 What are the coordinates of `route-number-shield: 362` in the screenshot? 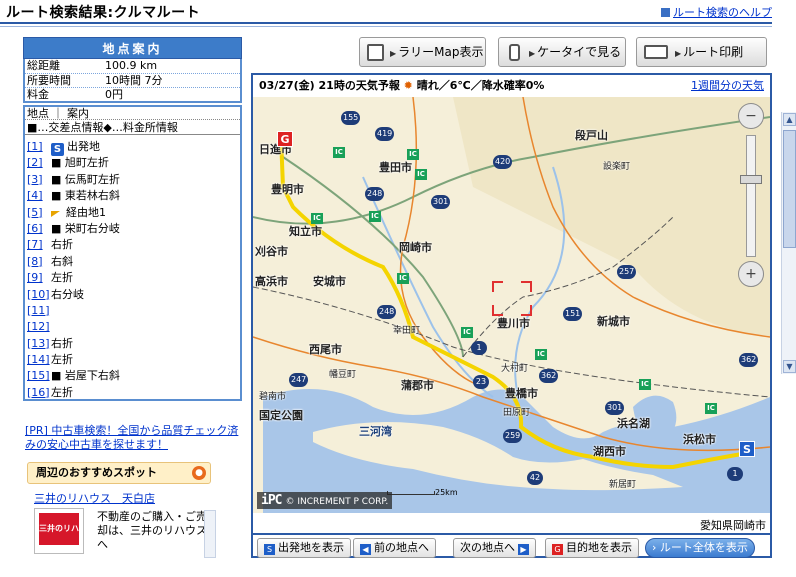 It's located at (749, 360).